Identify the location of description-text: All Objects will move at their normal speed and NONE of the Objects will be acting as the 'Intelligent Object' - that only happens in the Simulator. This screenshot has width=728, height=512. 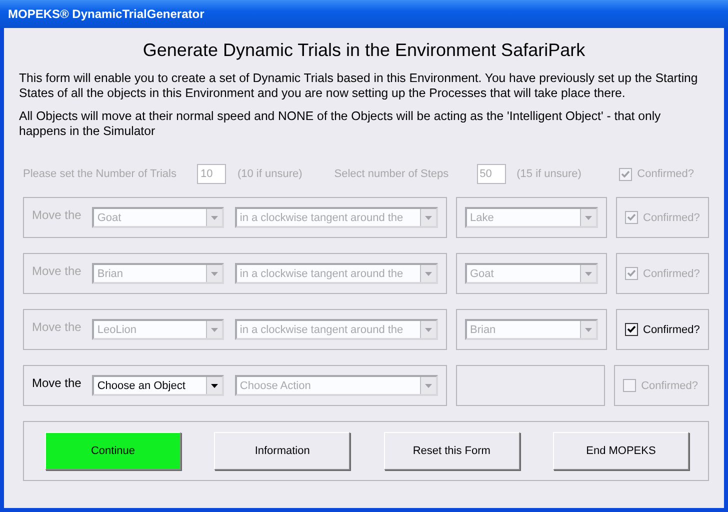
(340, 124).